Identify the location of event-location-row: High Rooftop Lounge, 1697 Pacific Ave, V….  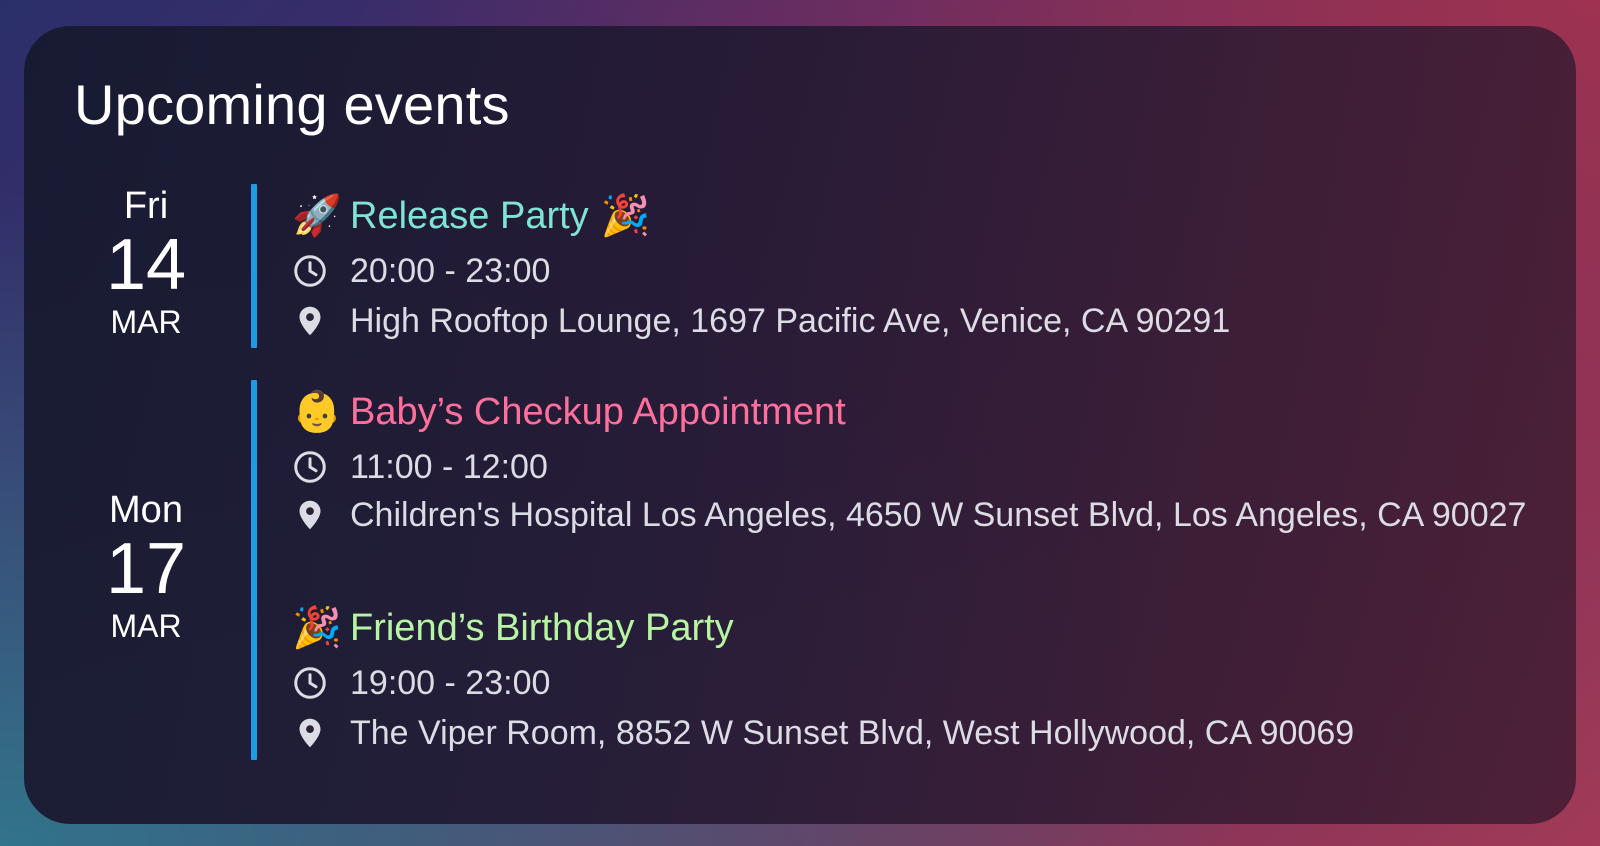
(912, 321).